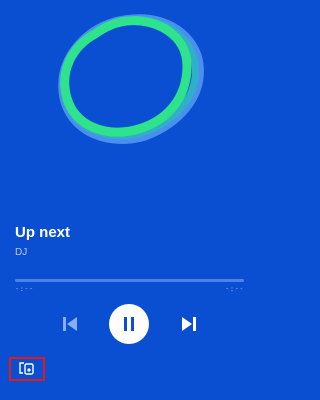 This screenshot has width=320, height=400. What do you see at coordinates (42, 253) in the screenshot?
I see `track-artist: DJ` at bounding box center [42, 253].